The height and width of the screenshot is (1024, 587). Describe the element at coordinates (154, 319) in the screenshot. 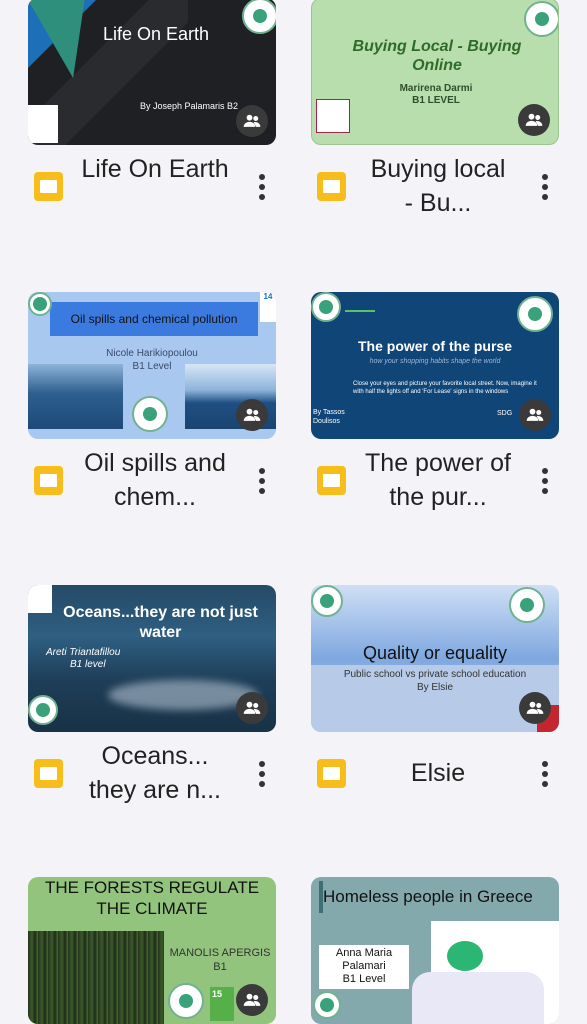

I see `thumbnail-heading: Oil spills and chemical pollution` at that location.